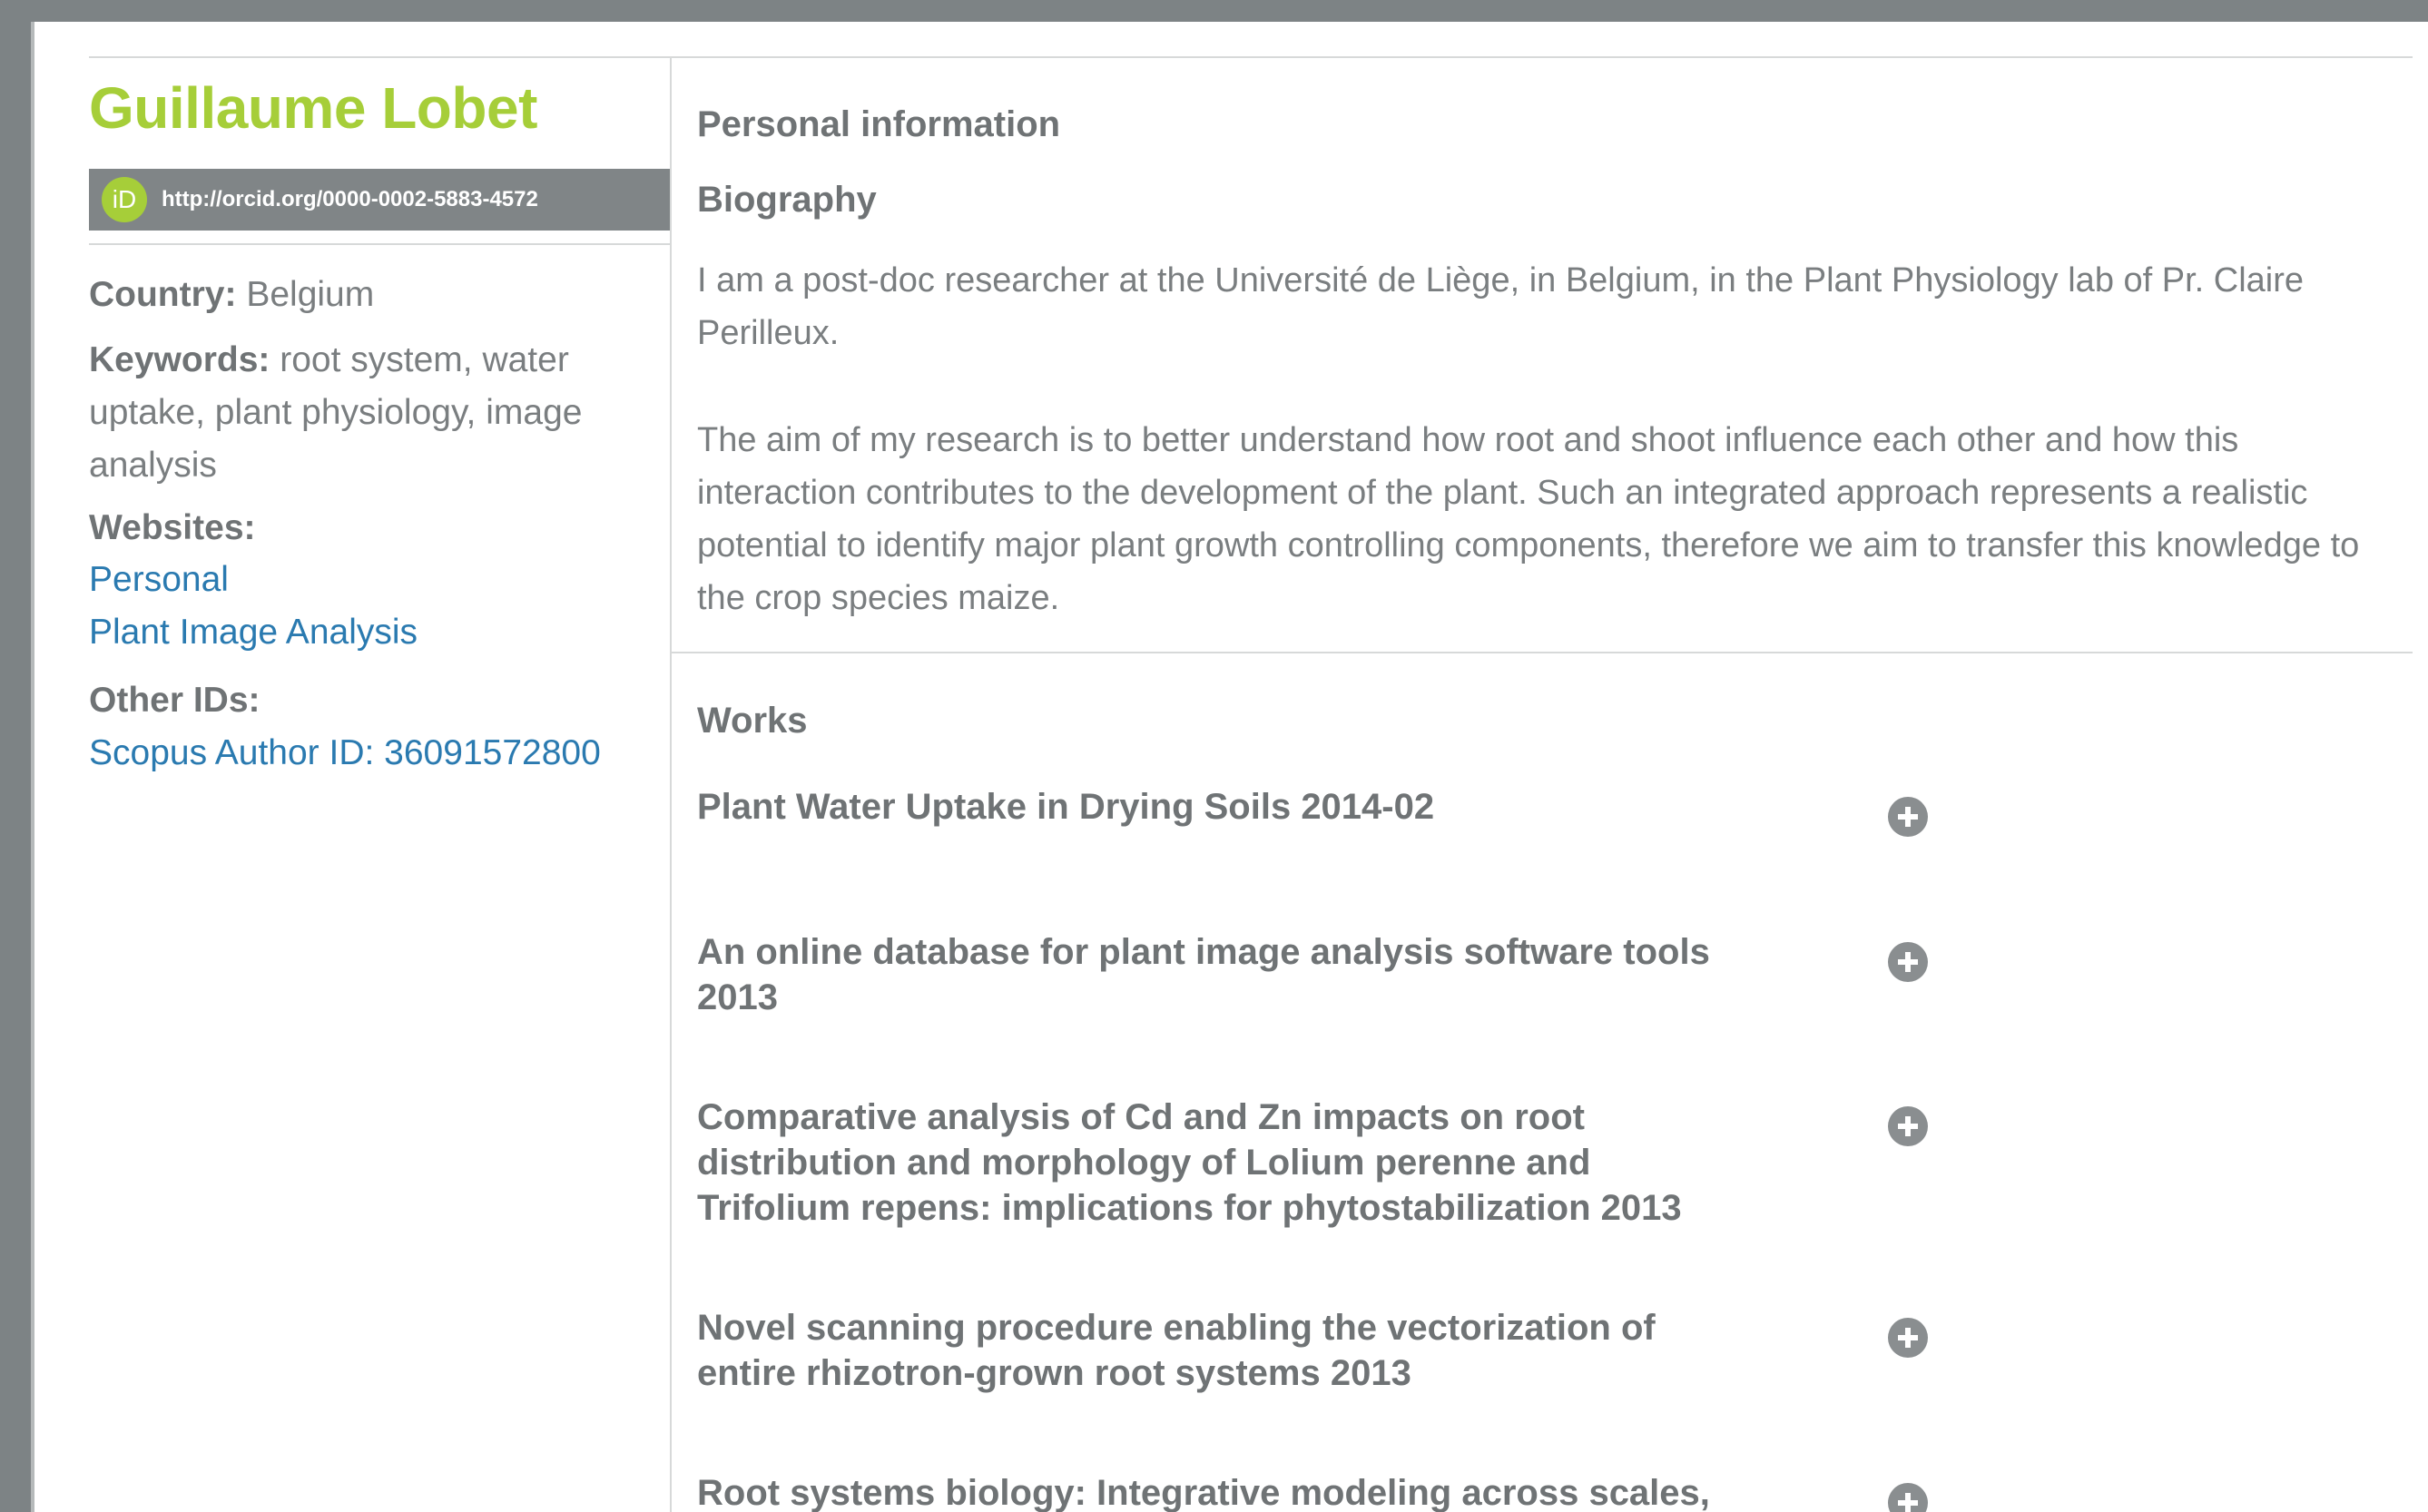  Describe the element at coordinates (33, 767) in the screenshot. I see `frame-left-inner-border` at that location.